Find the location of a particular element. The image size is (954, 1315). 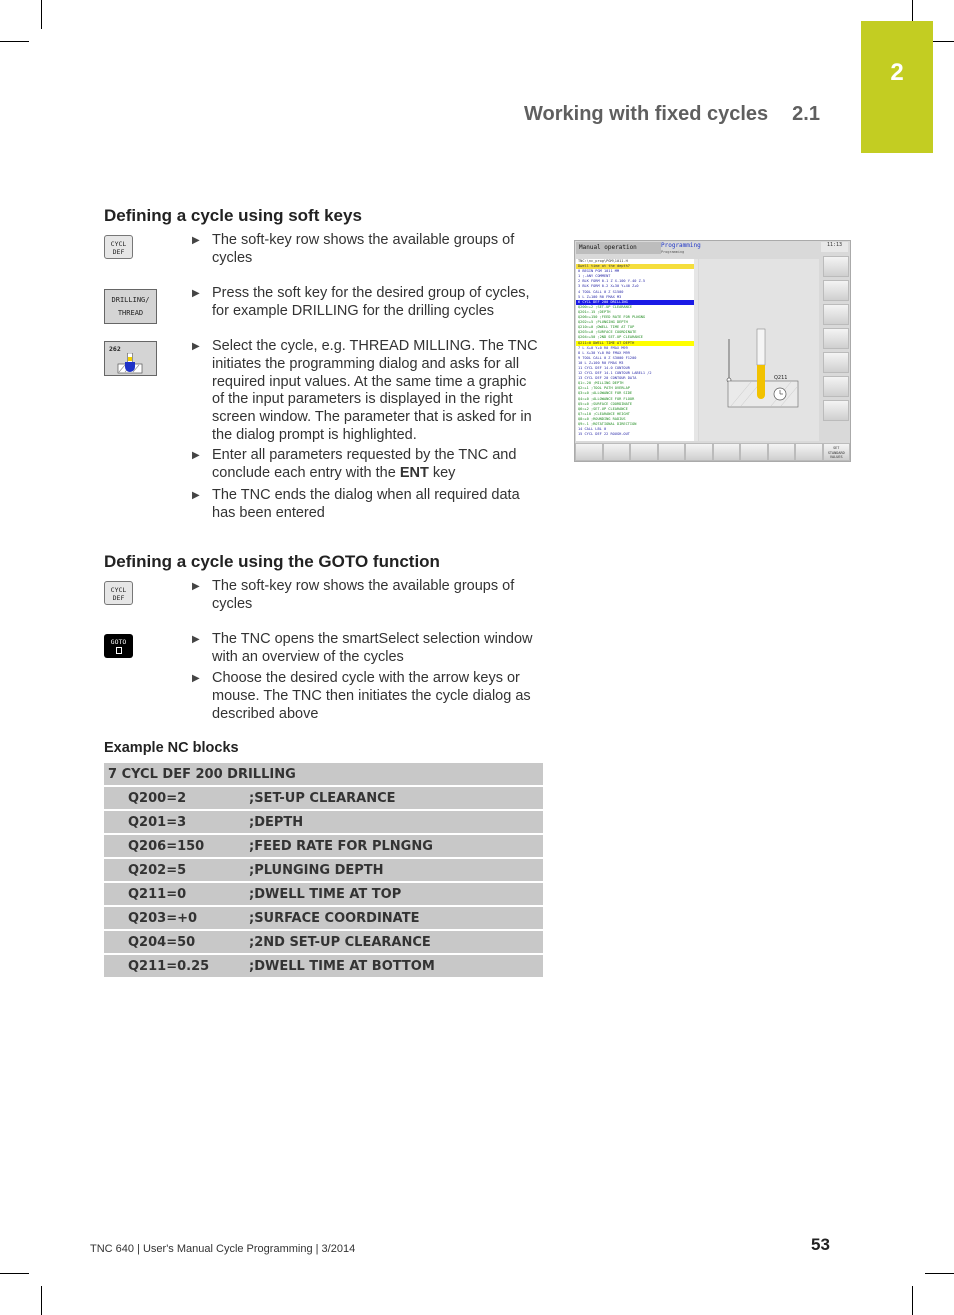

chapter-tab: 2 is located at coordinates (897, 87).